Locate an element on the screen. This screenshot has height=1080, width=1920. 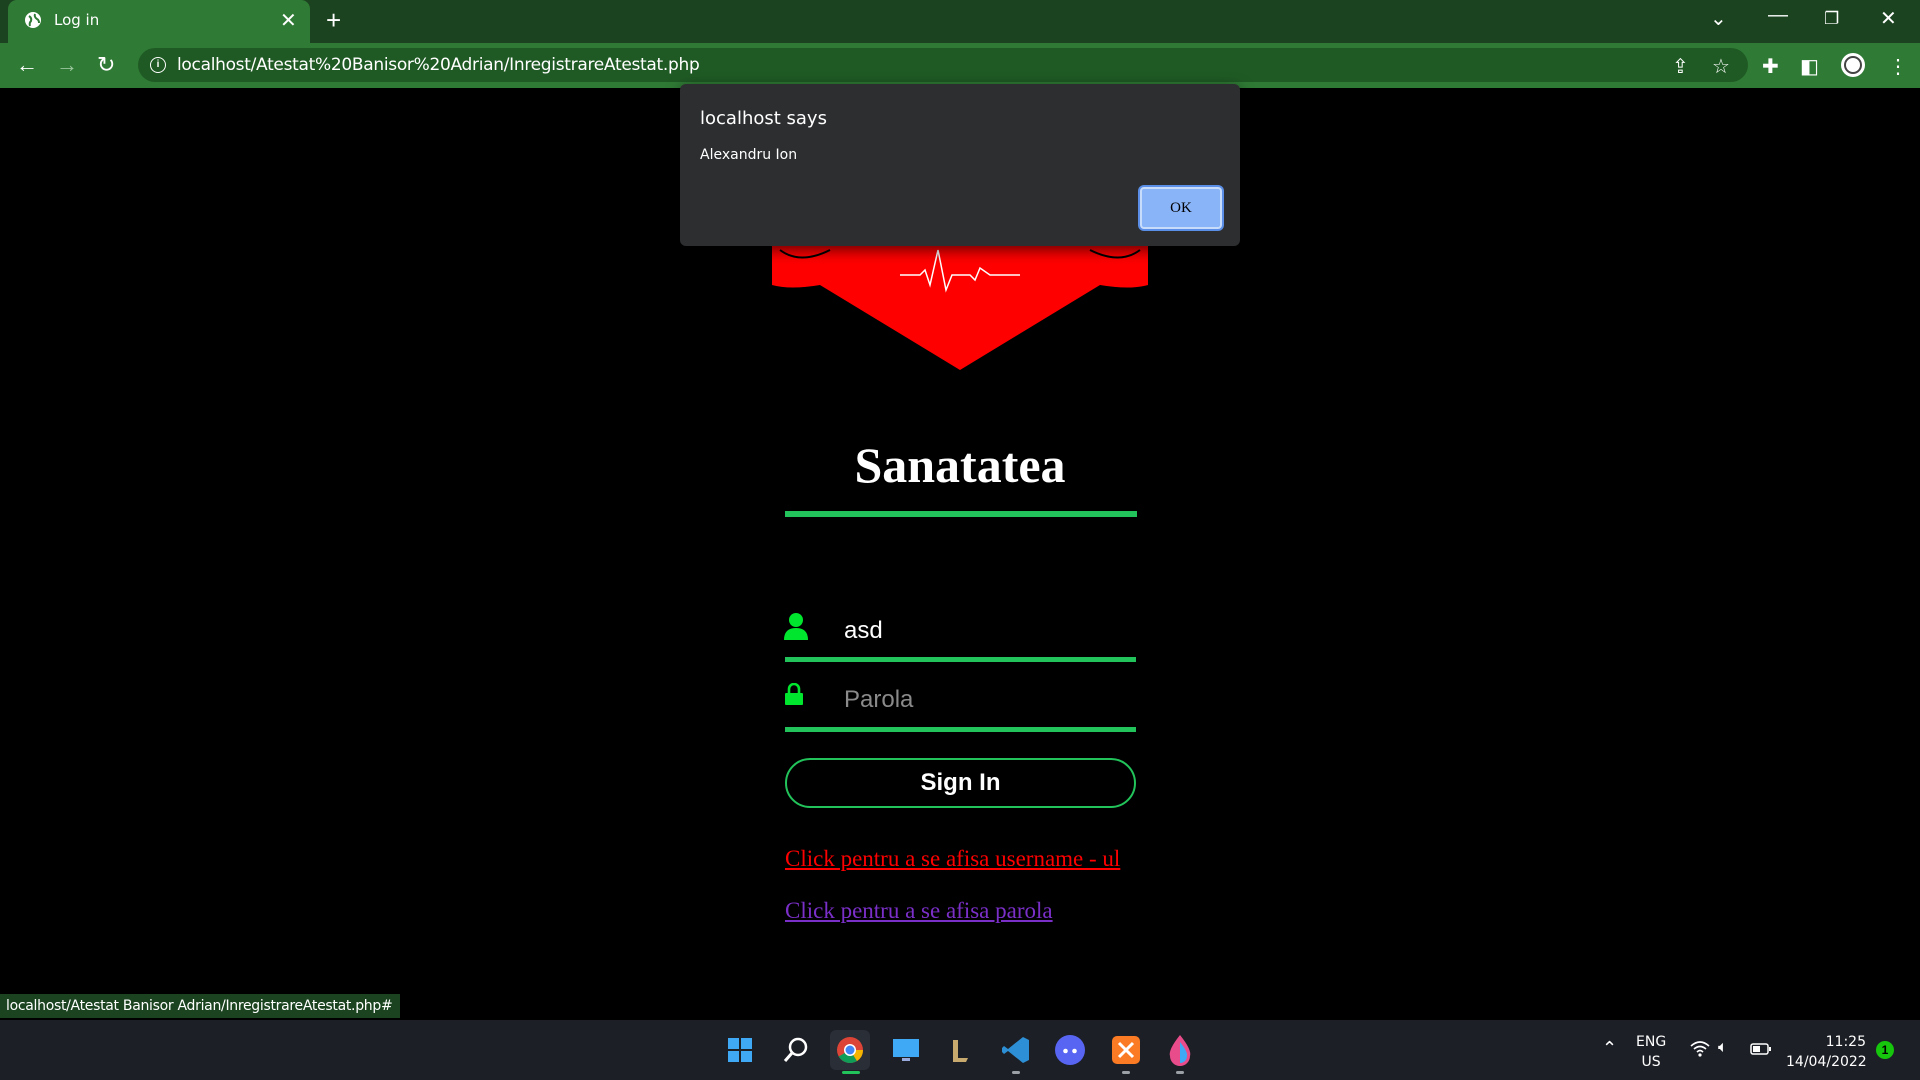
title-underline is located at coordinates (961, 514).